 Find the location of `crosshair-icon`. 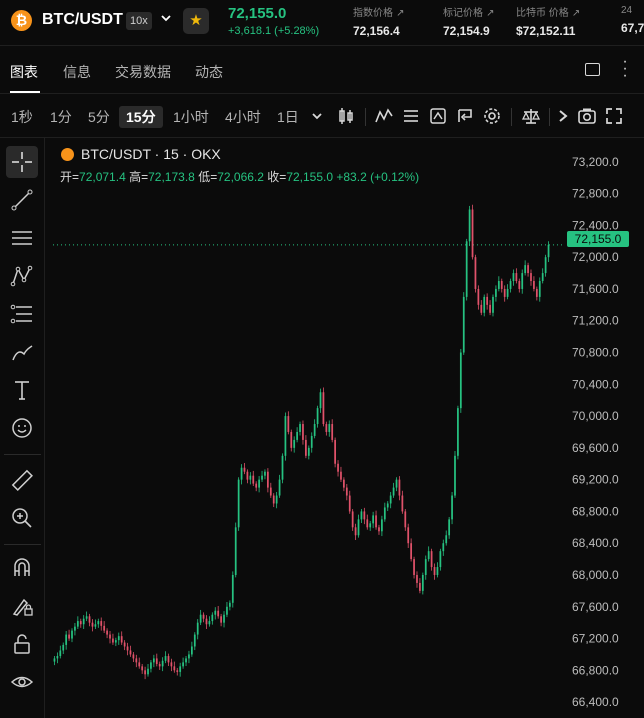

crosshair-icon is located at coordinates (22, 162).